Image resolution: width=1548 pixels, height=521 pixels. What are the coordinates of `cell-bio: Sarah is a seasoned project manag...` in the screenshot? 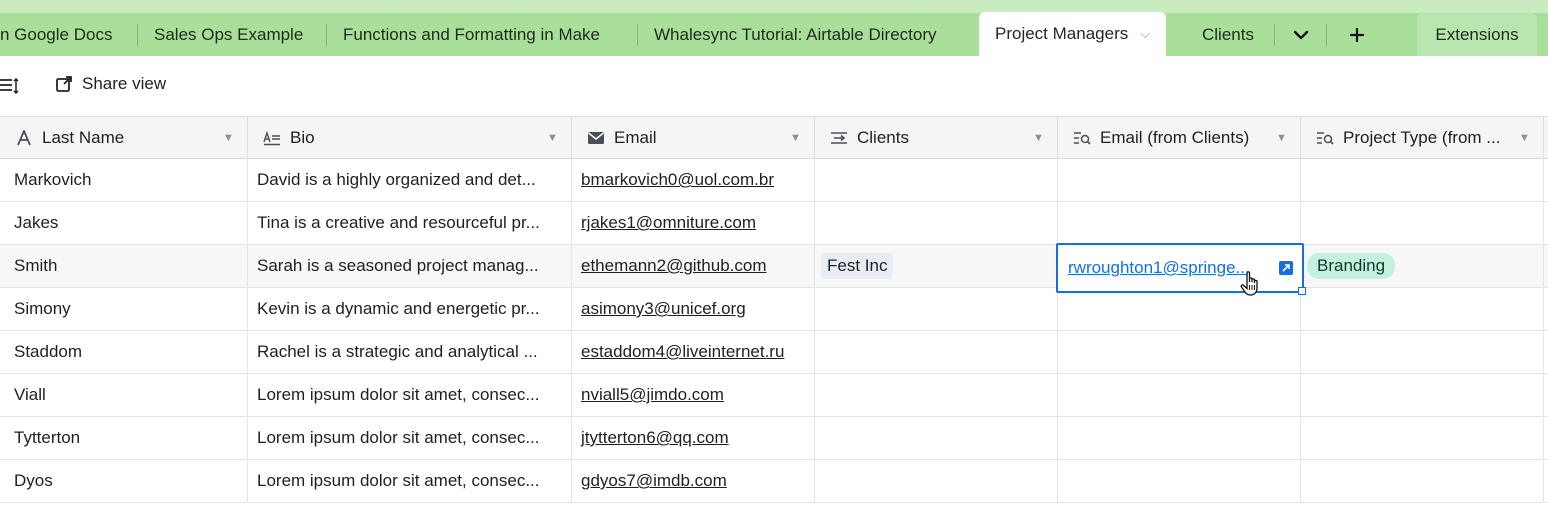 It's located at (410, 266).